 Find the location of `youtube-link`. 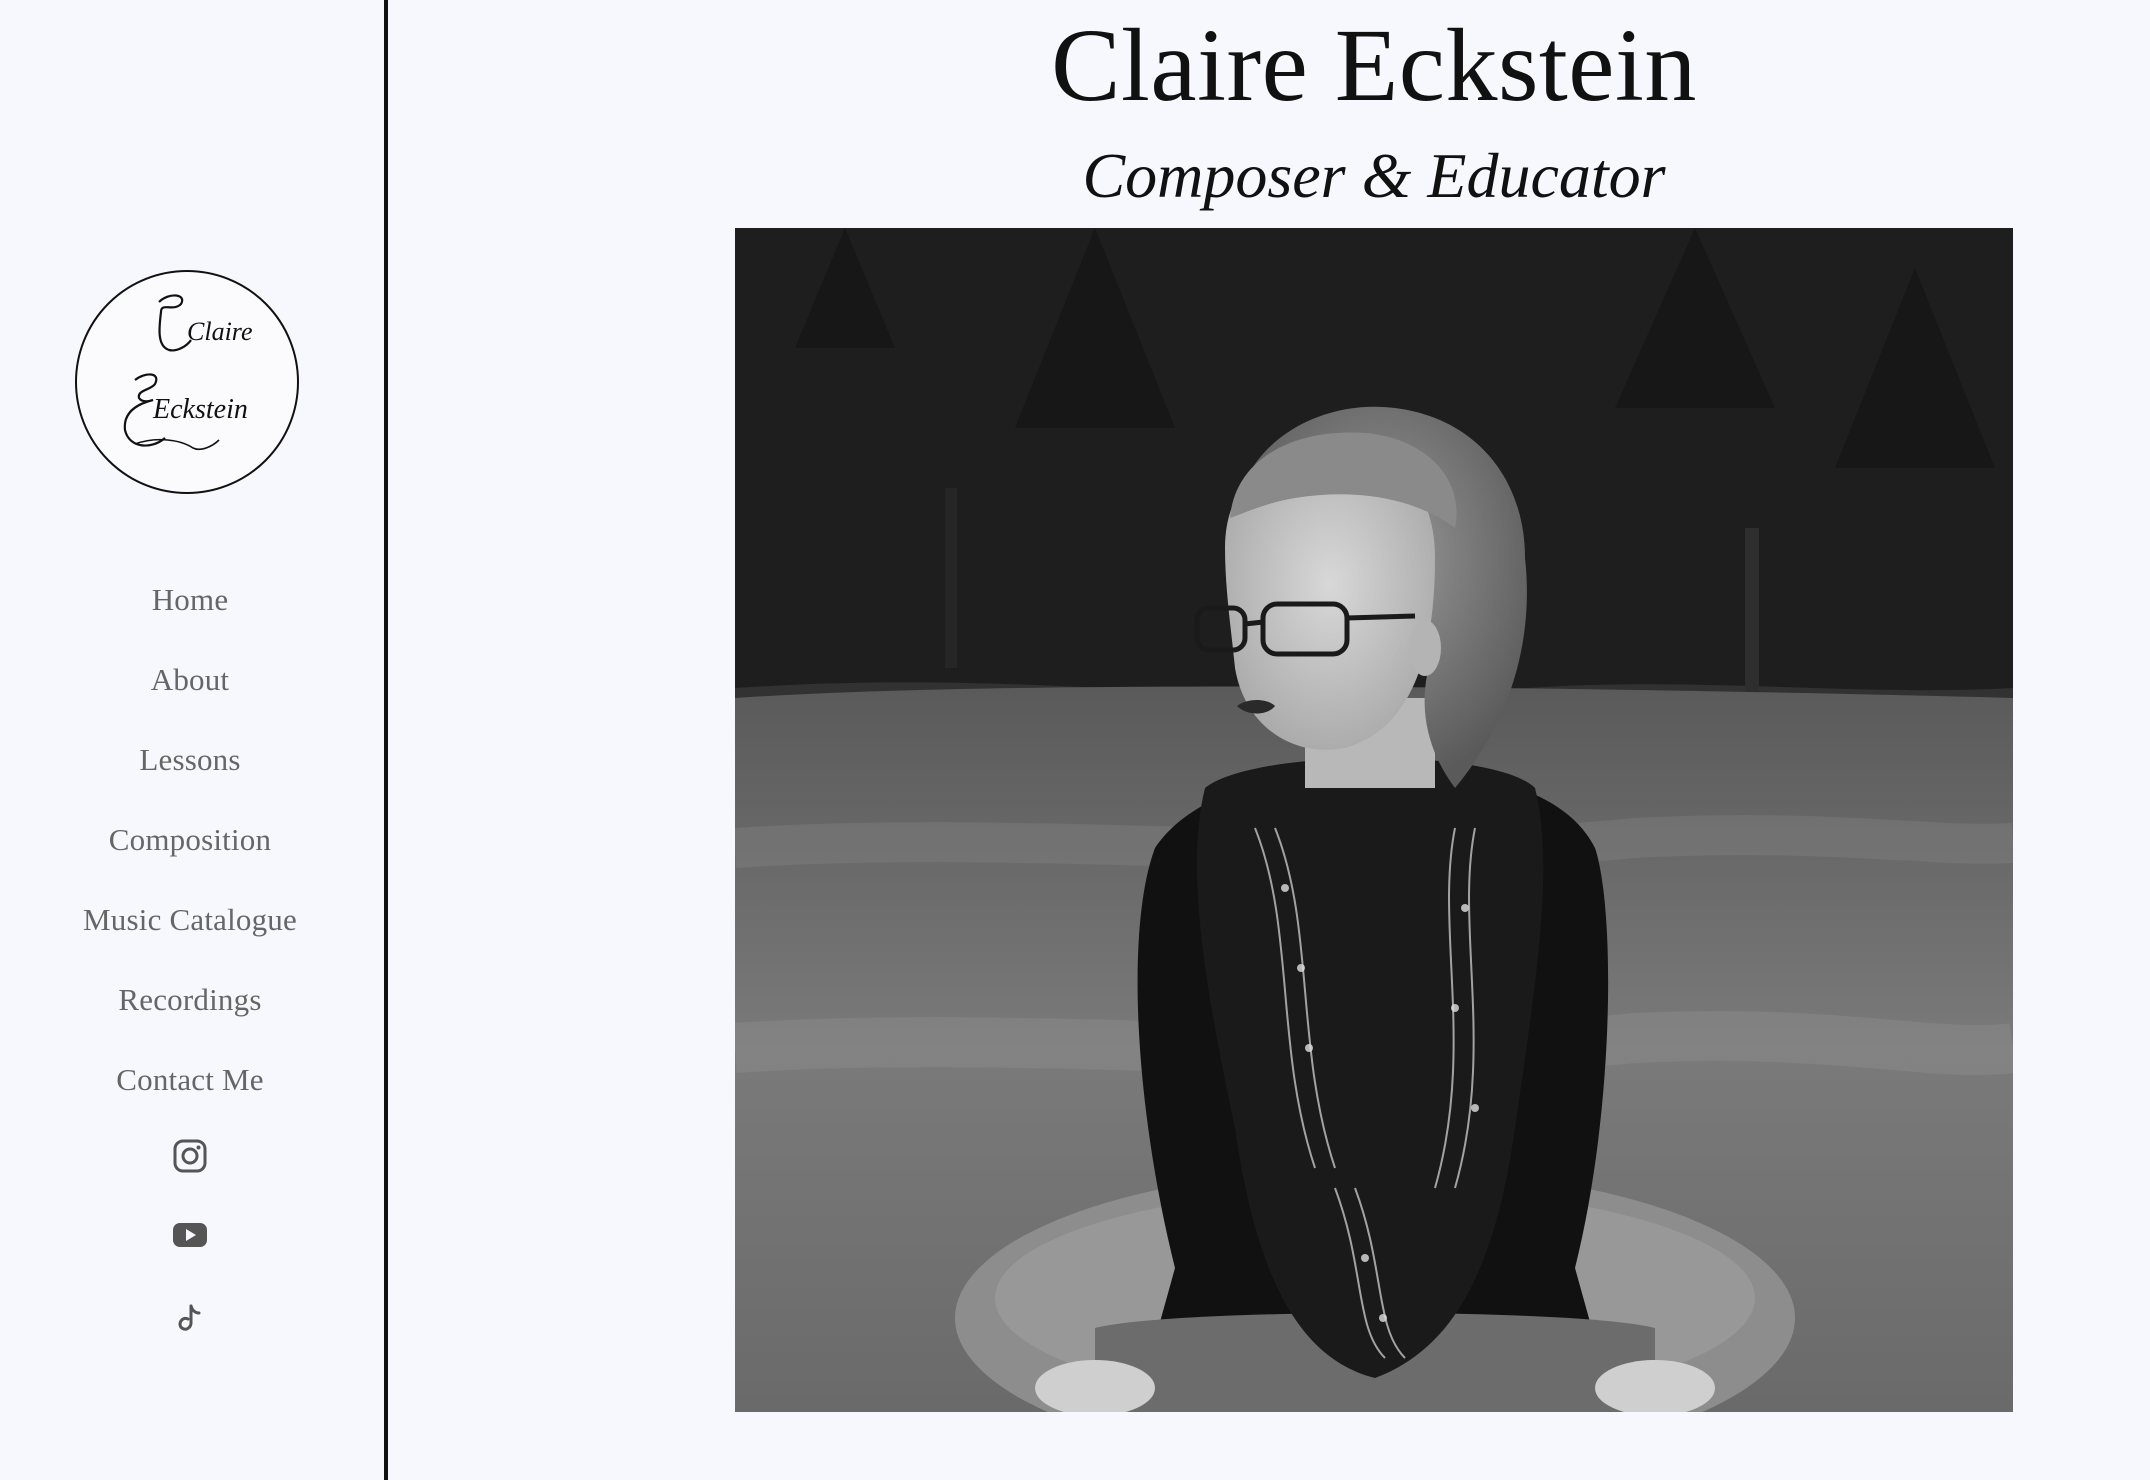

youtube-link is located at coordinates (190, 1235).